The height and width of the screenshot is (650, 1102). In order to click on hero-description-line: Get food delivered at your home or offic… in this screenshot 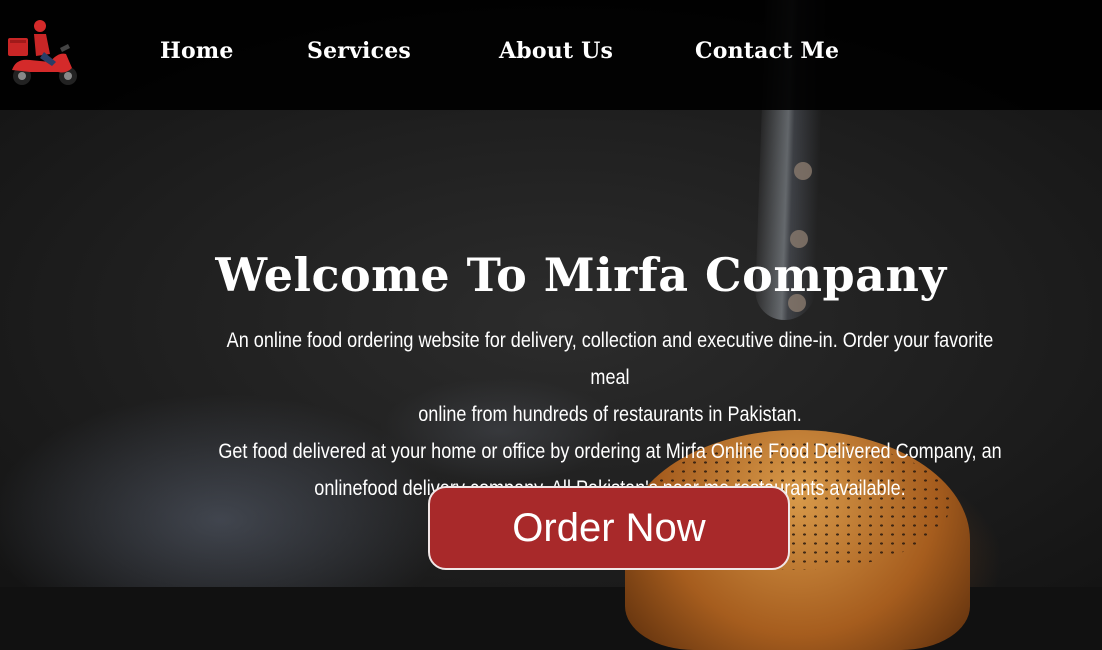, I will do `click(610, 451)`.